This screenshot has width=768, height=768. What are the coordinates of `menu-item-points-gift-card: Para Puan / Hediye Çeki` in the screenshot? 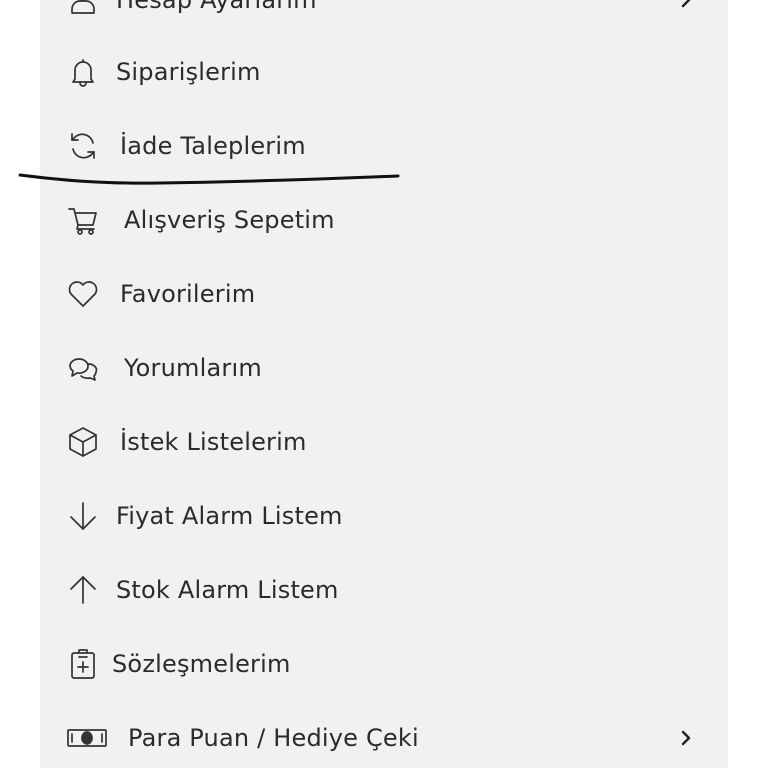 It's located at (384, 738).